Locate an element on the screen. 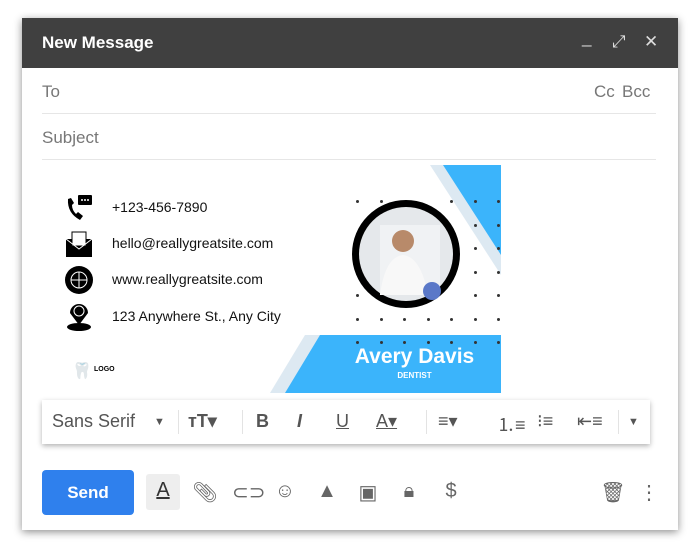 Image resolution: width=700 pixels, height=550 pixels. bold-icon: B is located at coordinates (262, 421).